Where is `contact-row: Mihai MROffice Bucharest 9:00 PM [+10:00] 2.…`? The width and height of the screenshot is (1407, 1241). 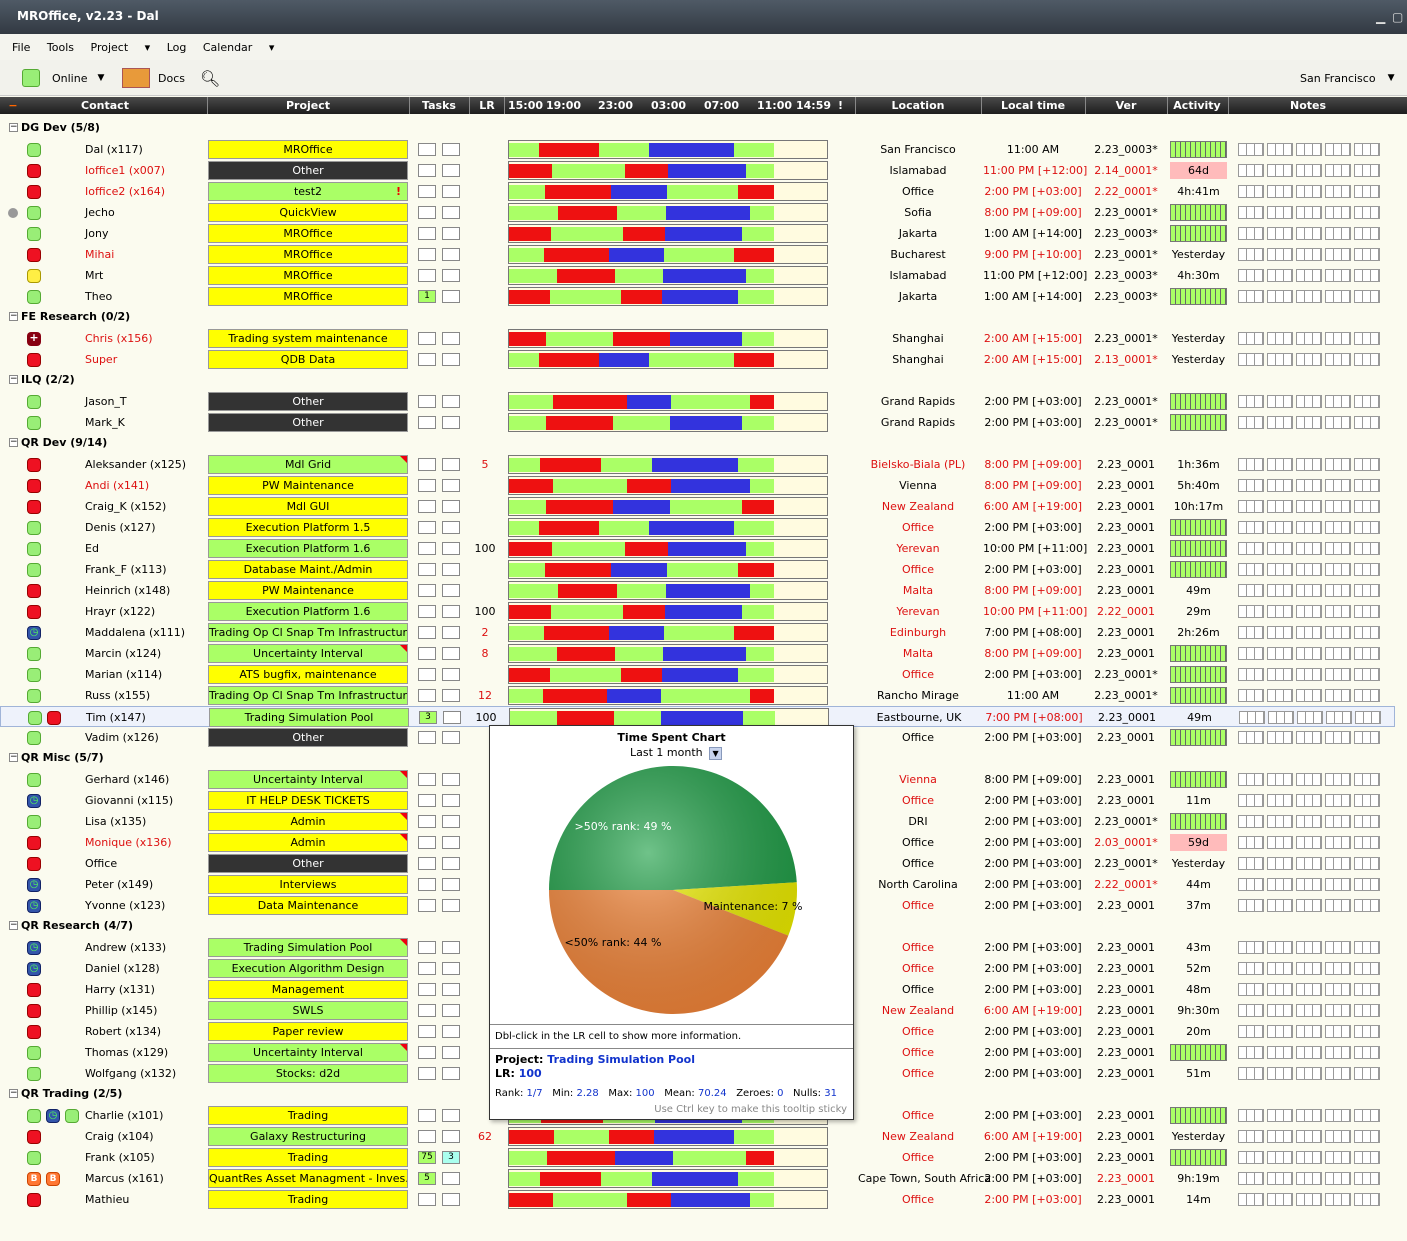 contact-row: Mihai MROffice Bucharest 9:00 PM [+10:00] 2.… is located at coordinates (697, 254).